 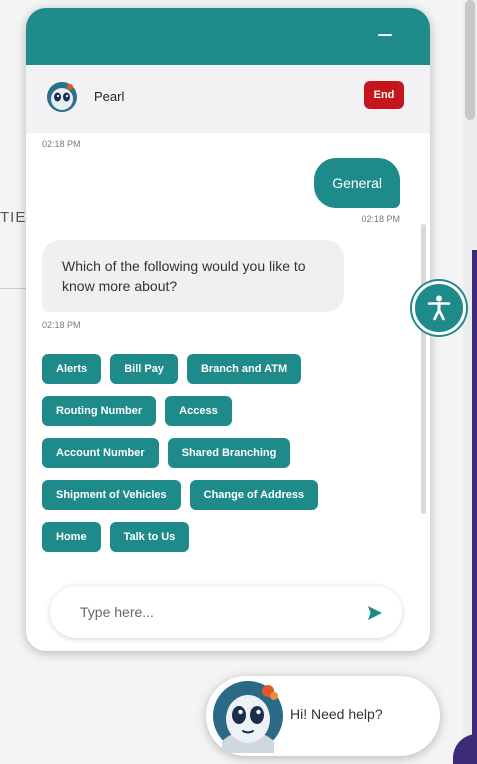 I want to click on option-row: Routing Number Access, so click(x=217, y=411).